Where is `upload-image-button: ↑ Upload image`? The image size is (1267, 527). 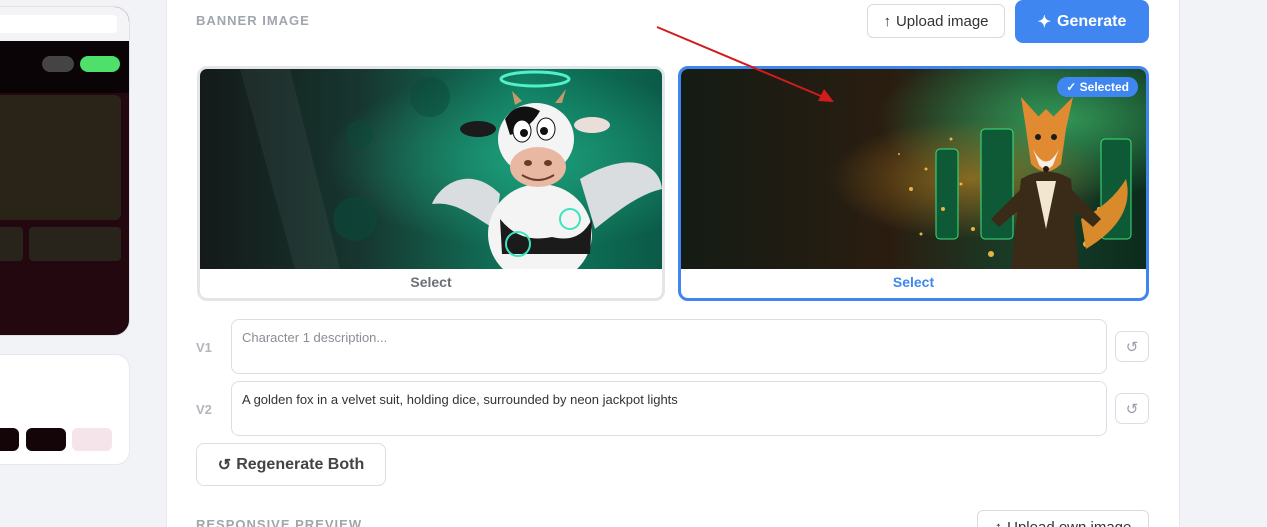
upload-image-button: ↑ Upload image is located at coordinates (936, 21).